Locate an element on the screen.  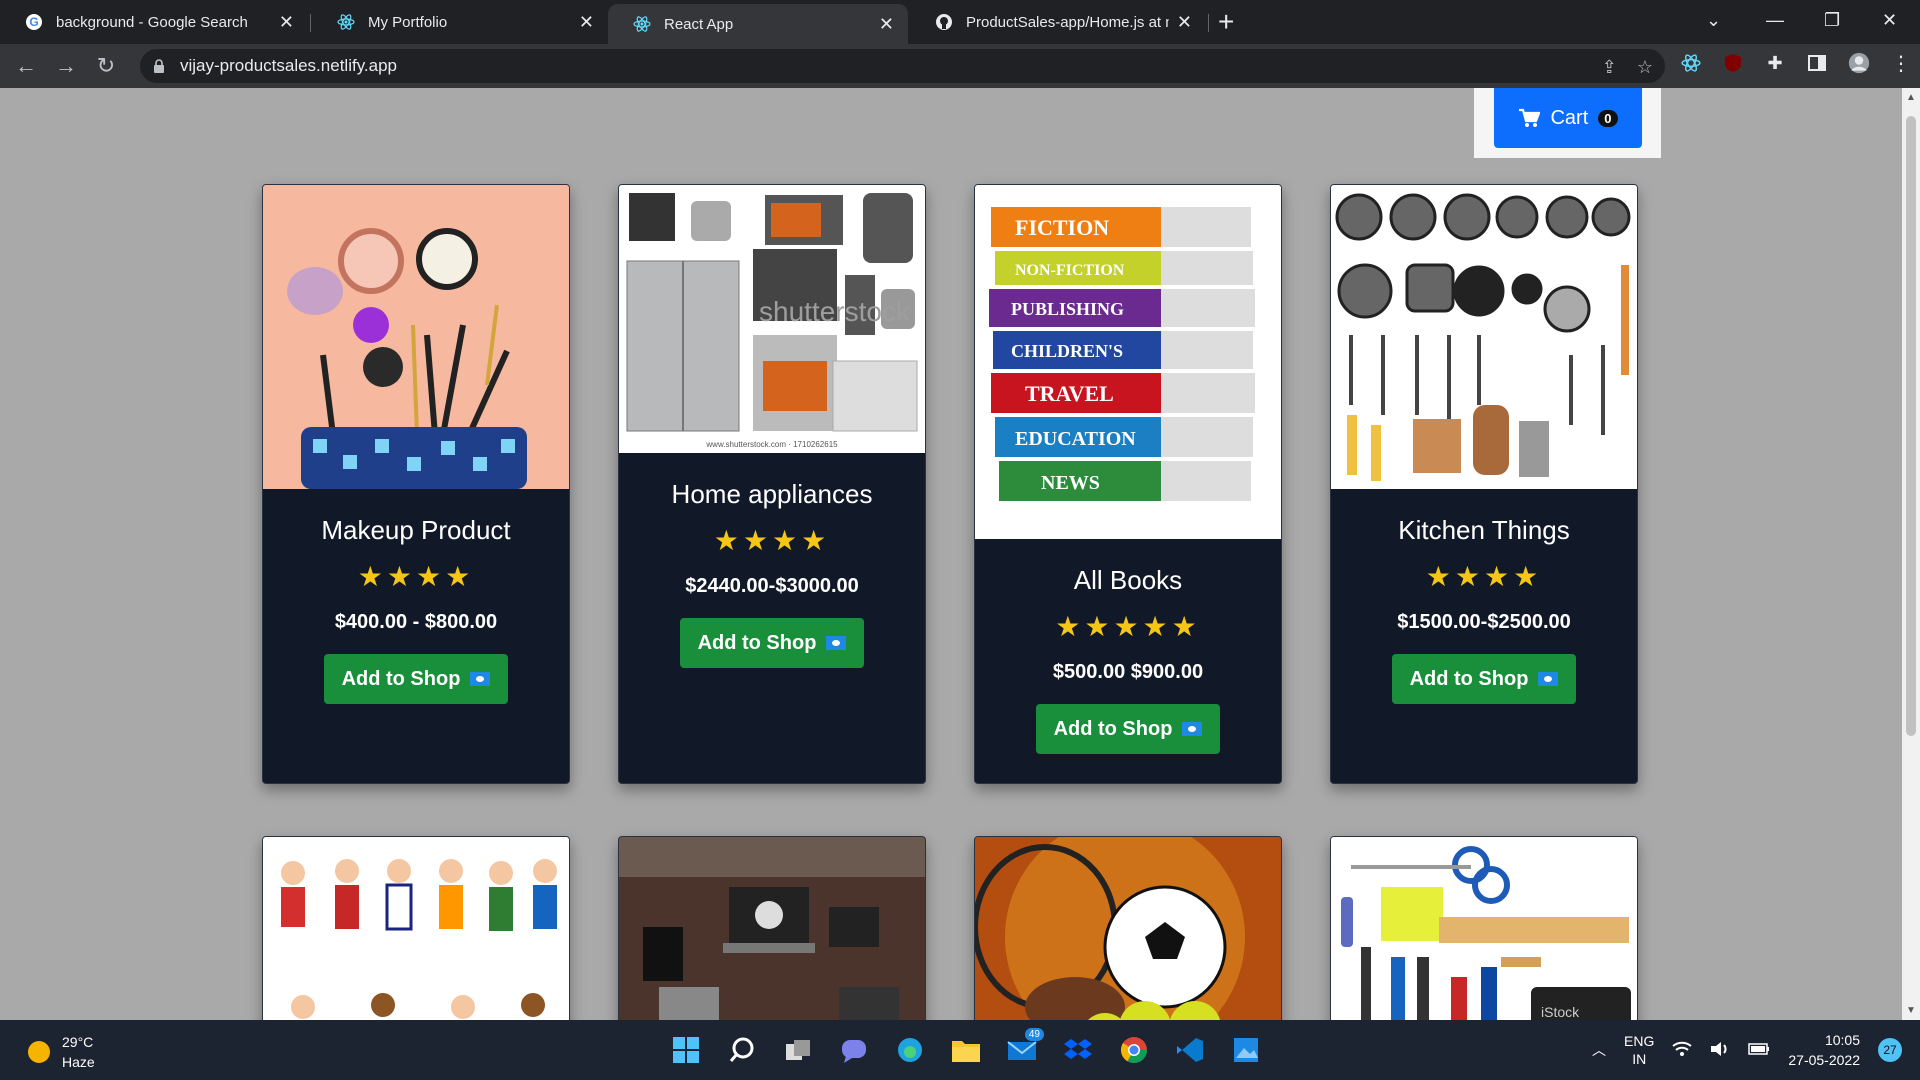
scroll-down-icon: ▼ is located at coordinates (1911, 1010).